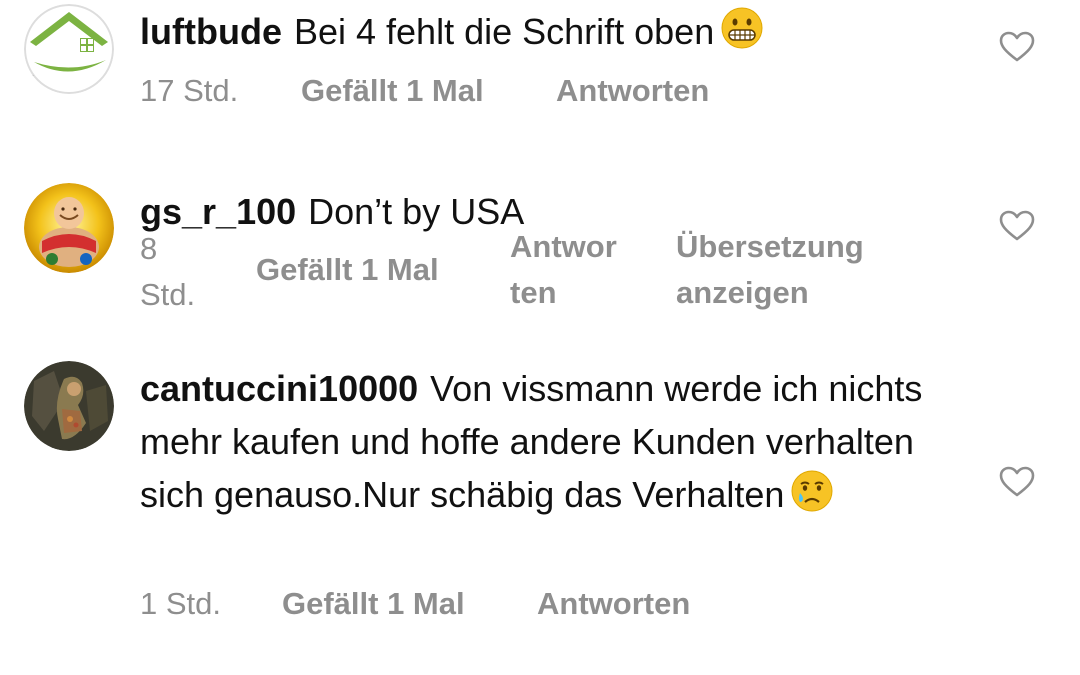  Describe the element at coordinates (770, 246) in the screenshot. I see `translate-line: Übersetzung` at that location.